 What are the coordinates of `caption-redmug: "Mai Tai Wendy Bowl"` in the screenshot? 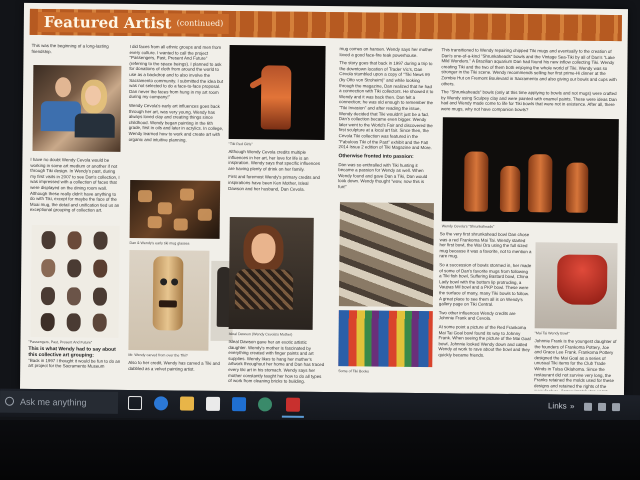 It's located at (552, 333).